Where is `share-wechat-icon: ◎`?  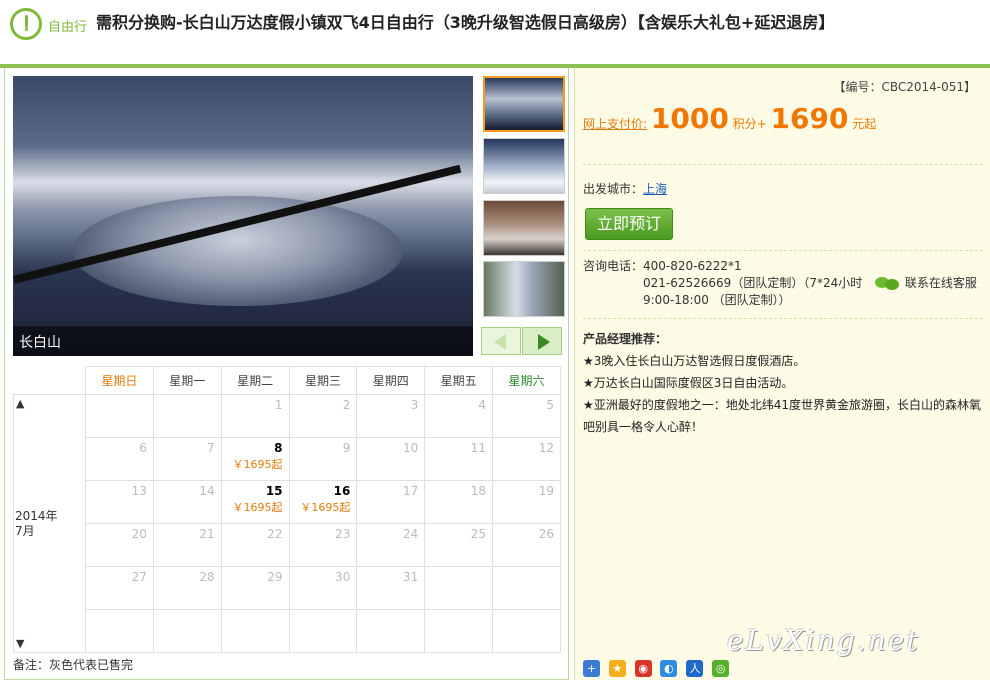
share-wechat-icon: ◎ is located at coordinates (721, 668).